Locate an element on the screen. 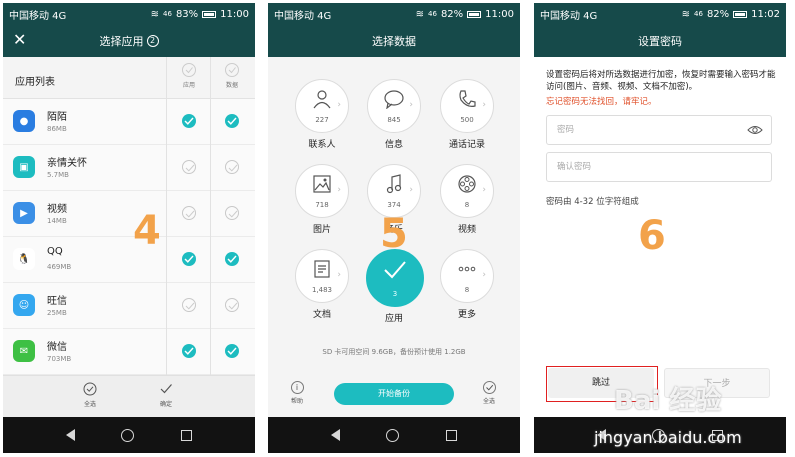 The image size is (795, 457). category-label: 文档 is located at coordinates (321, 315).